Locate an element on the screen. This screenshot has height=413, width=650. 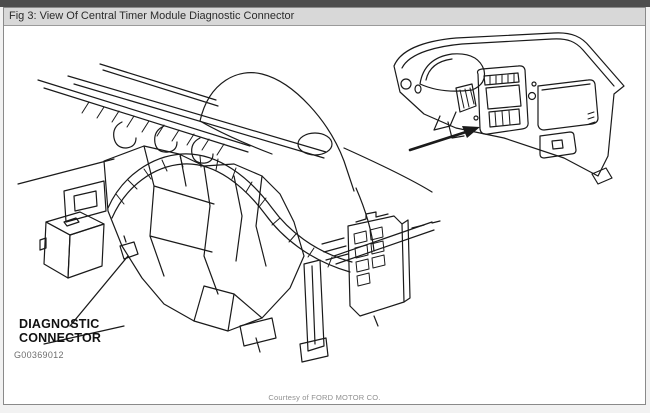
dashboard-inset is located at coordinates (509, 108).